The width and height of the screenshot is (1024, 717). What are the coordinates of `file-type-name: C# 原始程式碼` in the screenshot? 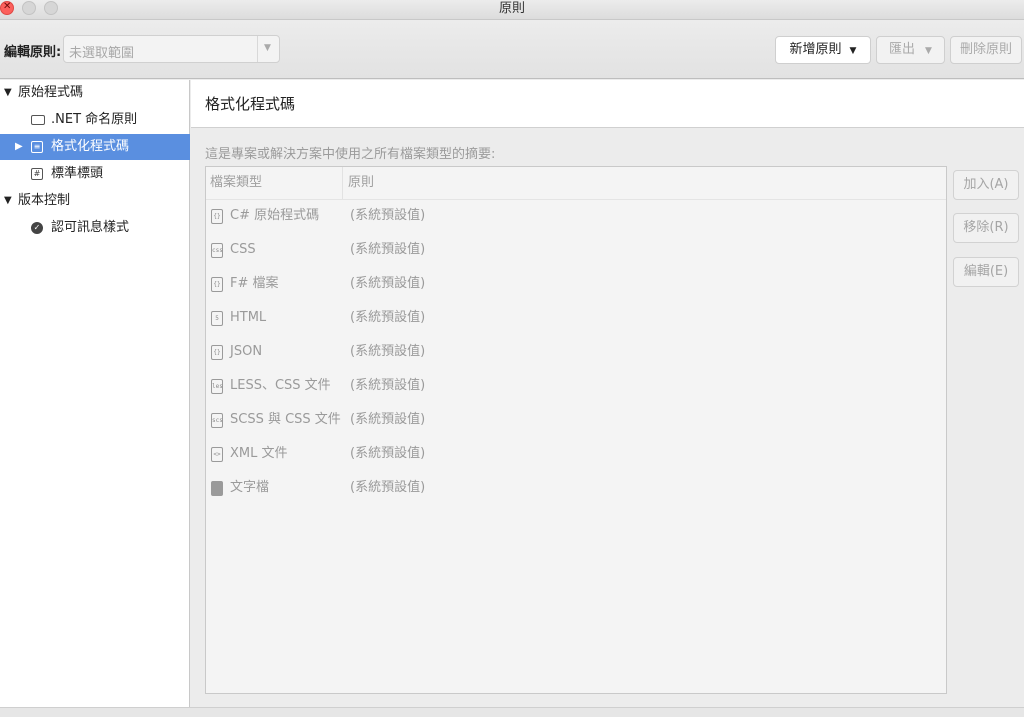 It's located at (275, 215).